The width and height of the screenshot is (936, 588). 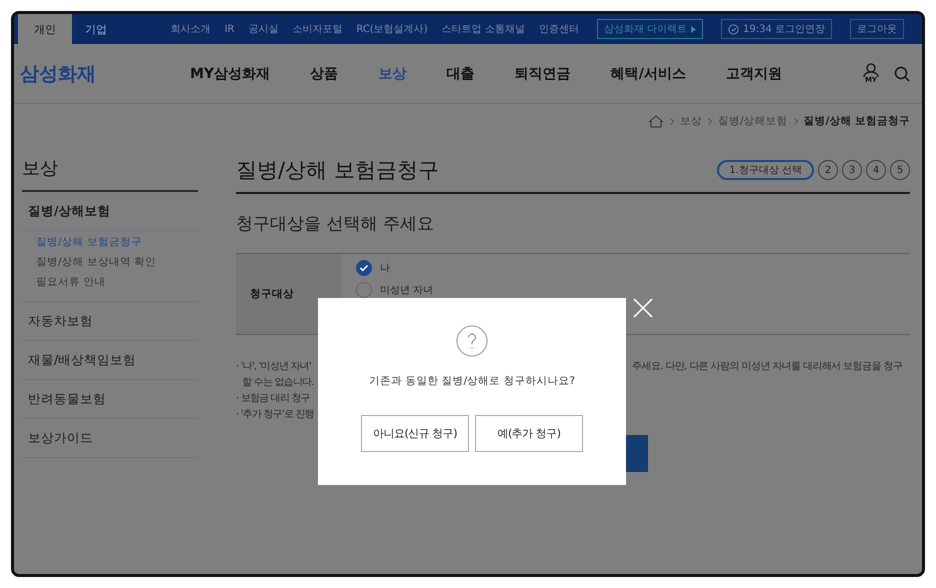 I want to click on sidebar-item: 재물/배상책임보험, so click(x=110, y=360).